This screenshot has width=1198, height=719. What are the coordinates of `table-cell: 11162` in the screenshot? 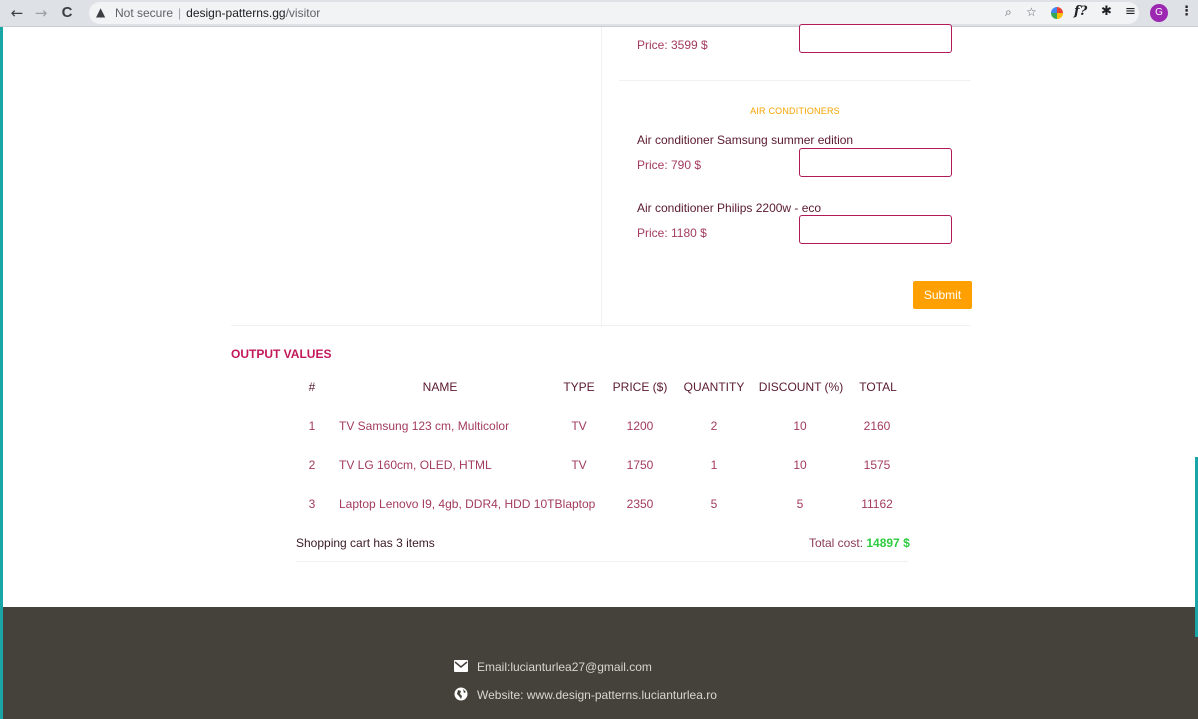 It's located at (877, 504).